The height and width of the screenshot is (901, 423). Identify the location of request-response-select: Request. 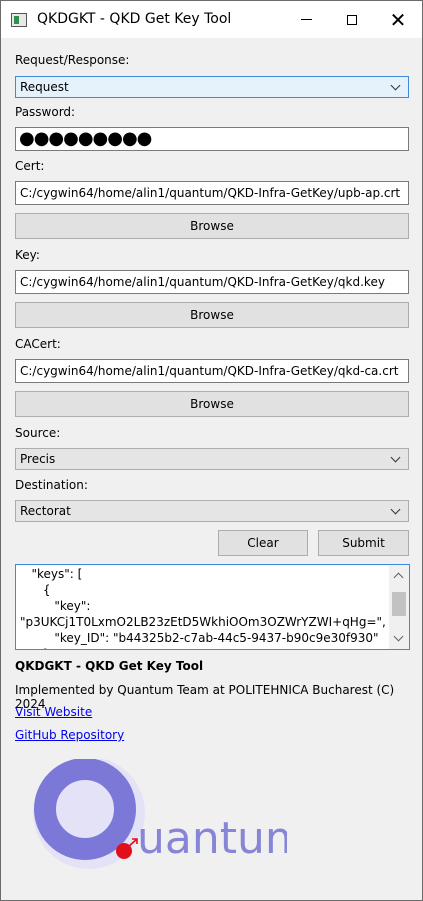
(212, 87).